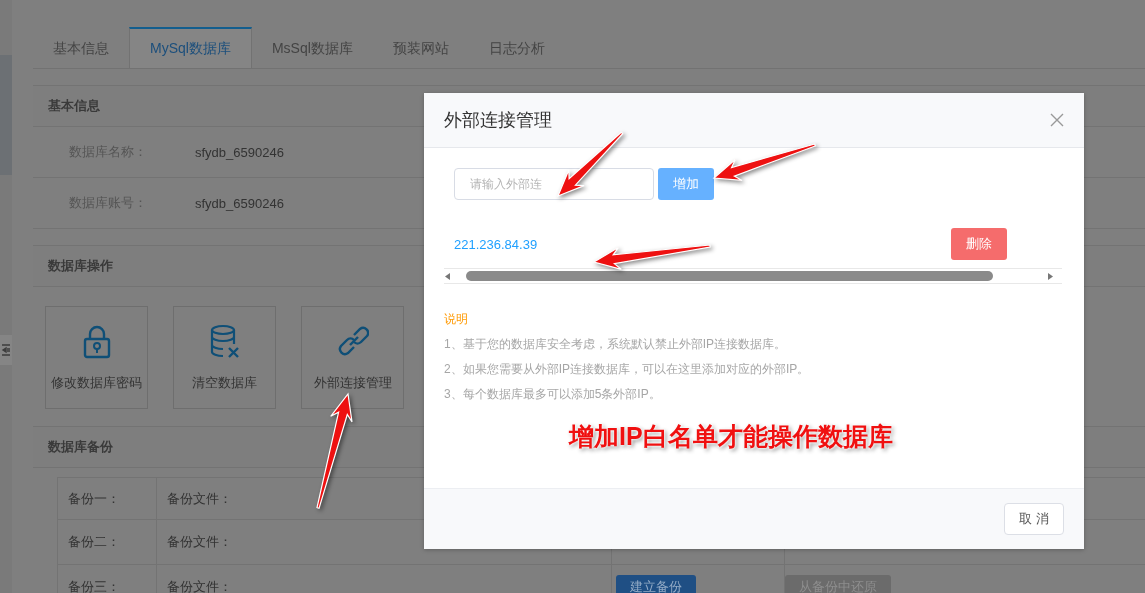 Image resolution: width=1145 pixels, height=593 pixels. Describe the element at coordinates (686, 184) in the screenshot. I see `add-button: 增加` at that location.